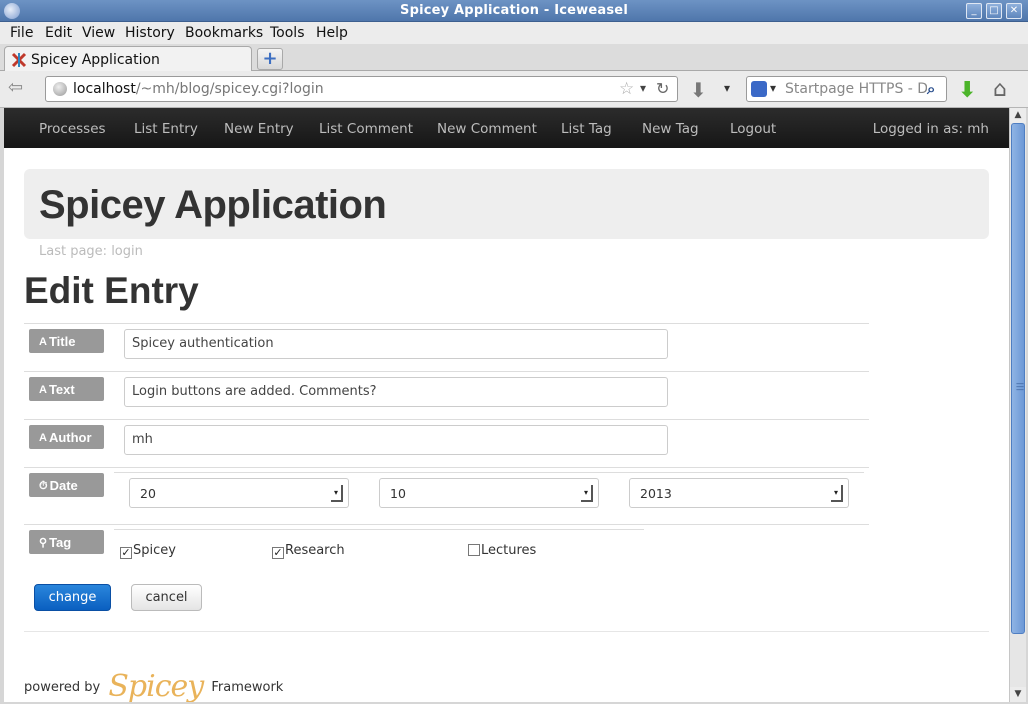 This screenshot has height=704, width=1028. I want to click on menu-help: Help, so click(332, 33).